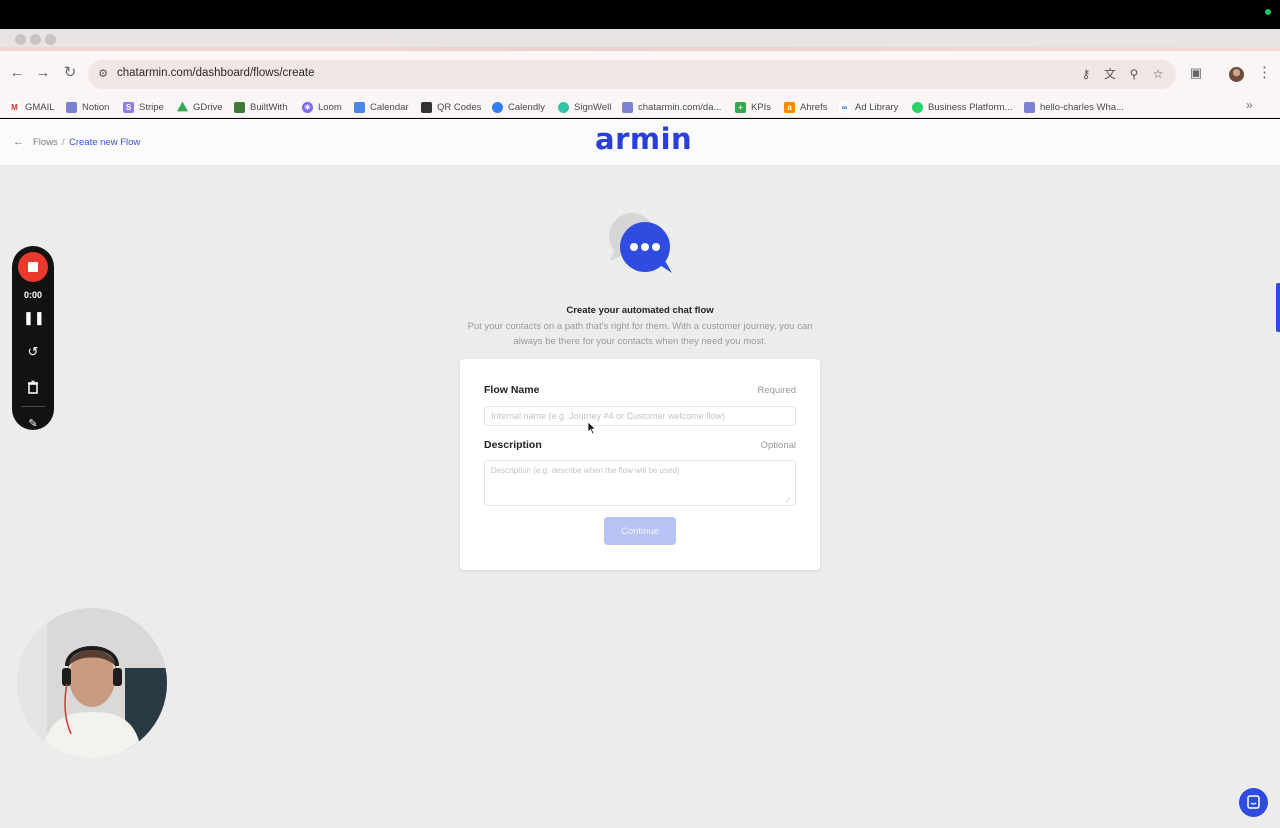 The height and width of the screenshot is (828, 1280). What do you see at coordinates (640, 416) in the screenshot?
I see `flow-name-input` at bounding box center [640, 416].